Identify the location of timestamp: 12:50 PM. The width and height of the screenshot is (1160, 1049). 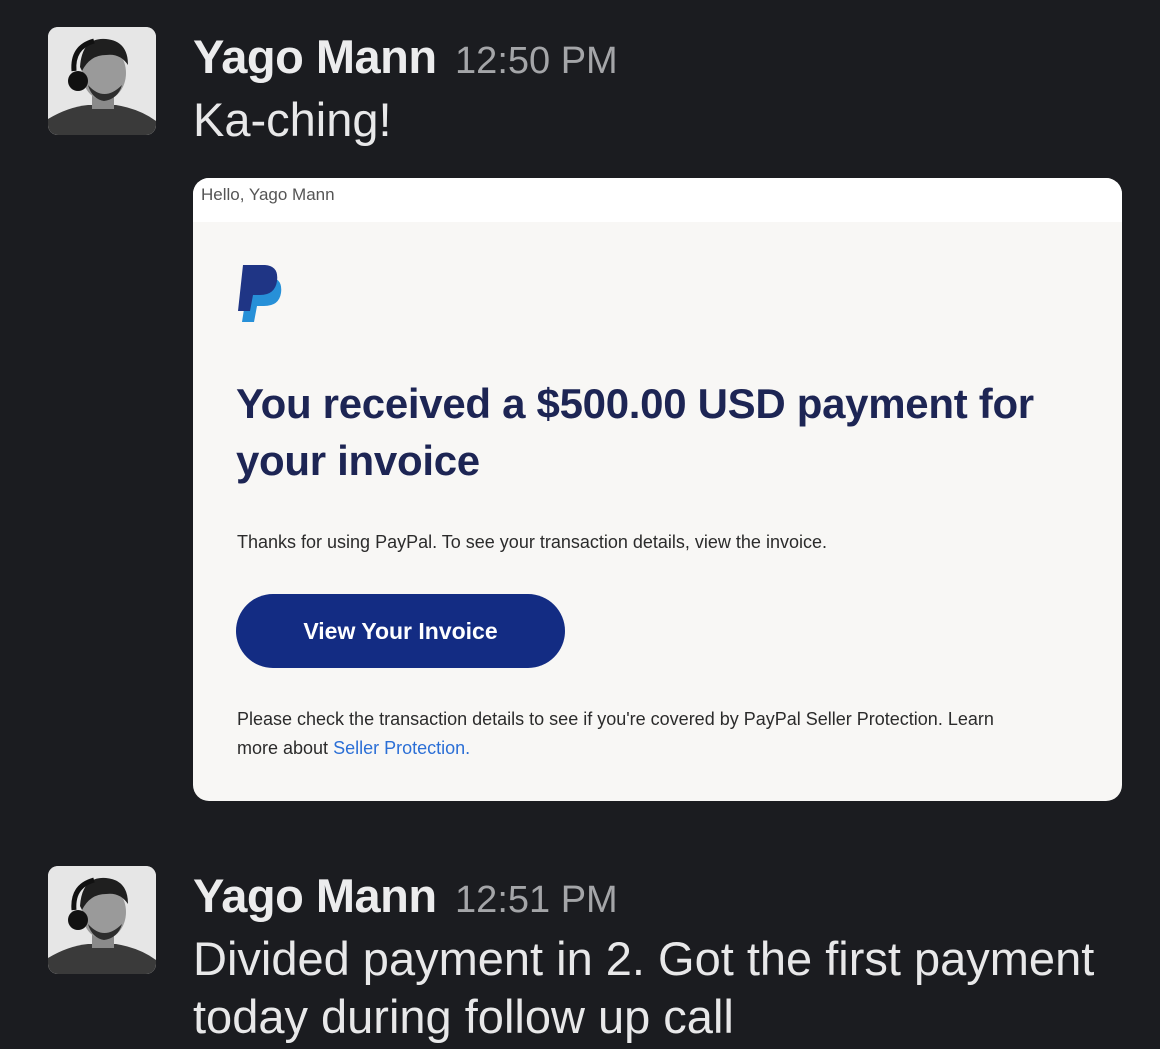
(536, 61).